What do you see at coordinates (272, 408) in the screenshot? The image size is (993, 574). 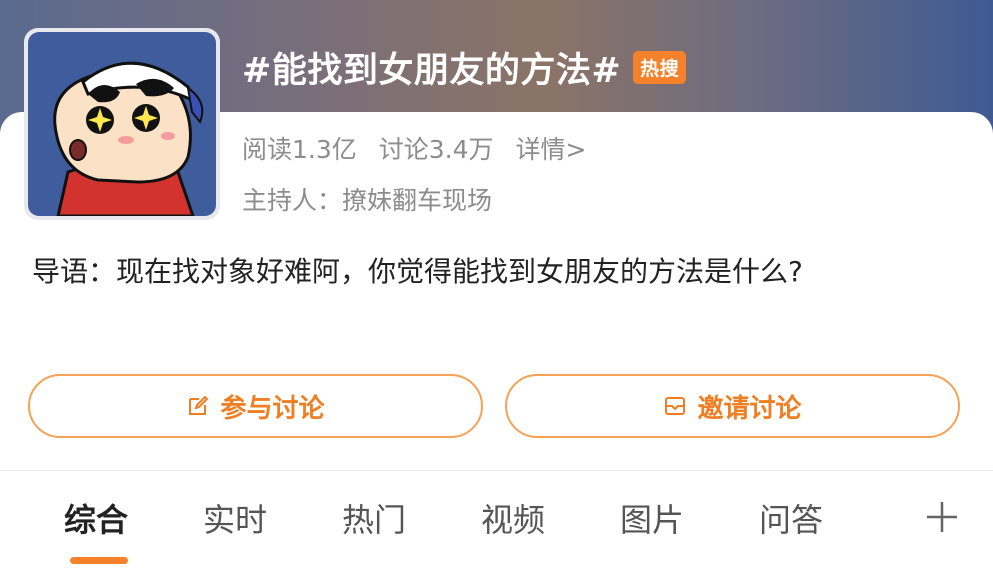 I see `join-discussion-label: 参与讨论` at bounding box center [272, 408].